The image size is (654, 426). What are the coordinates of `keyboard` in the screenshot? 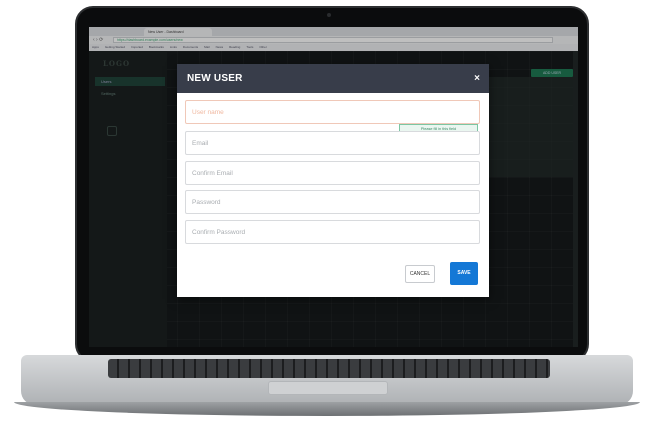 It's located at (329, 368).